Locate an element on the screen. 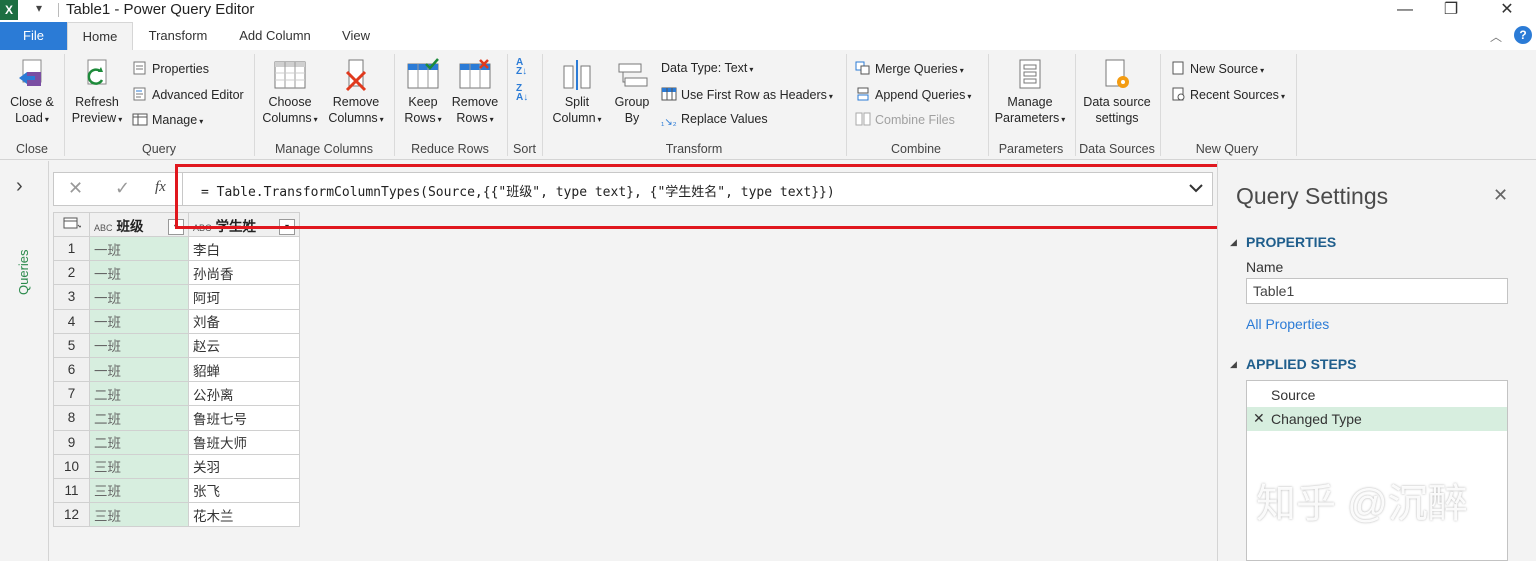 This screenshot has height=561, width=1536. step-source: Source is located at coordinates (1377, 395).